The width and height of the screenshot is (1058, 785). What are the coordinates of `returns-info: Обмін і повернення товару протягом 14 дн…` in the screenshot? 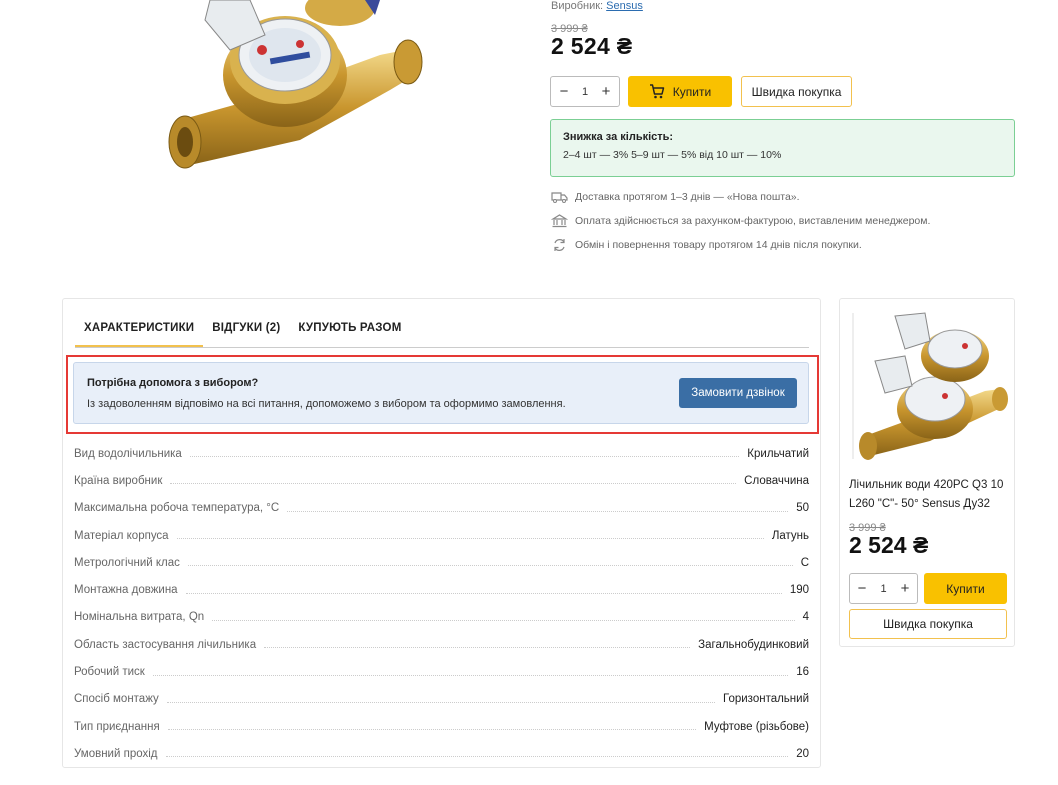 It's located at (706, 245).